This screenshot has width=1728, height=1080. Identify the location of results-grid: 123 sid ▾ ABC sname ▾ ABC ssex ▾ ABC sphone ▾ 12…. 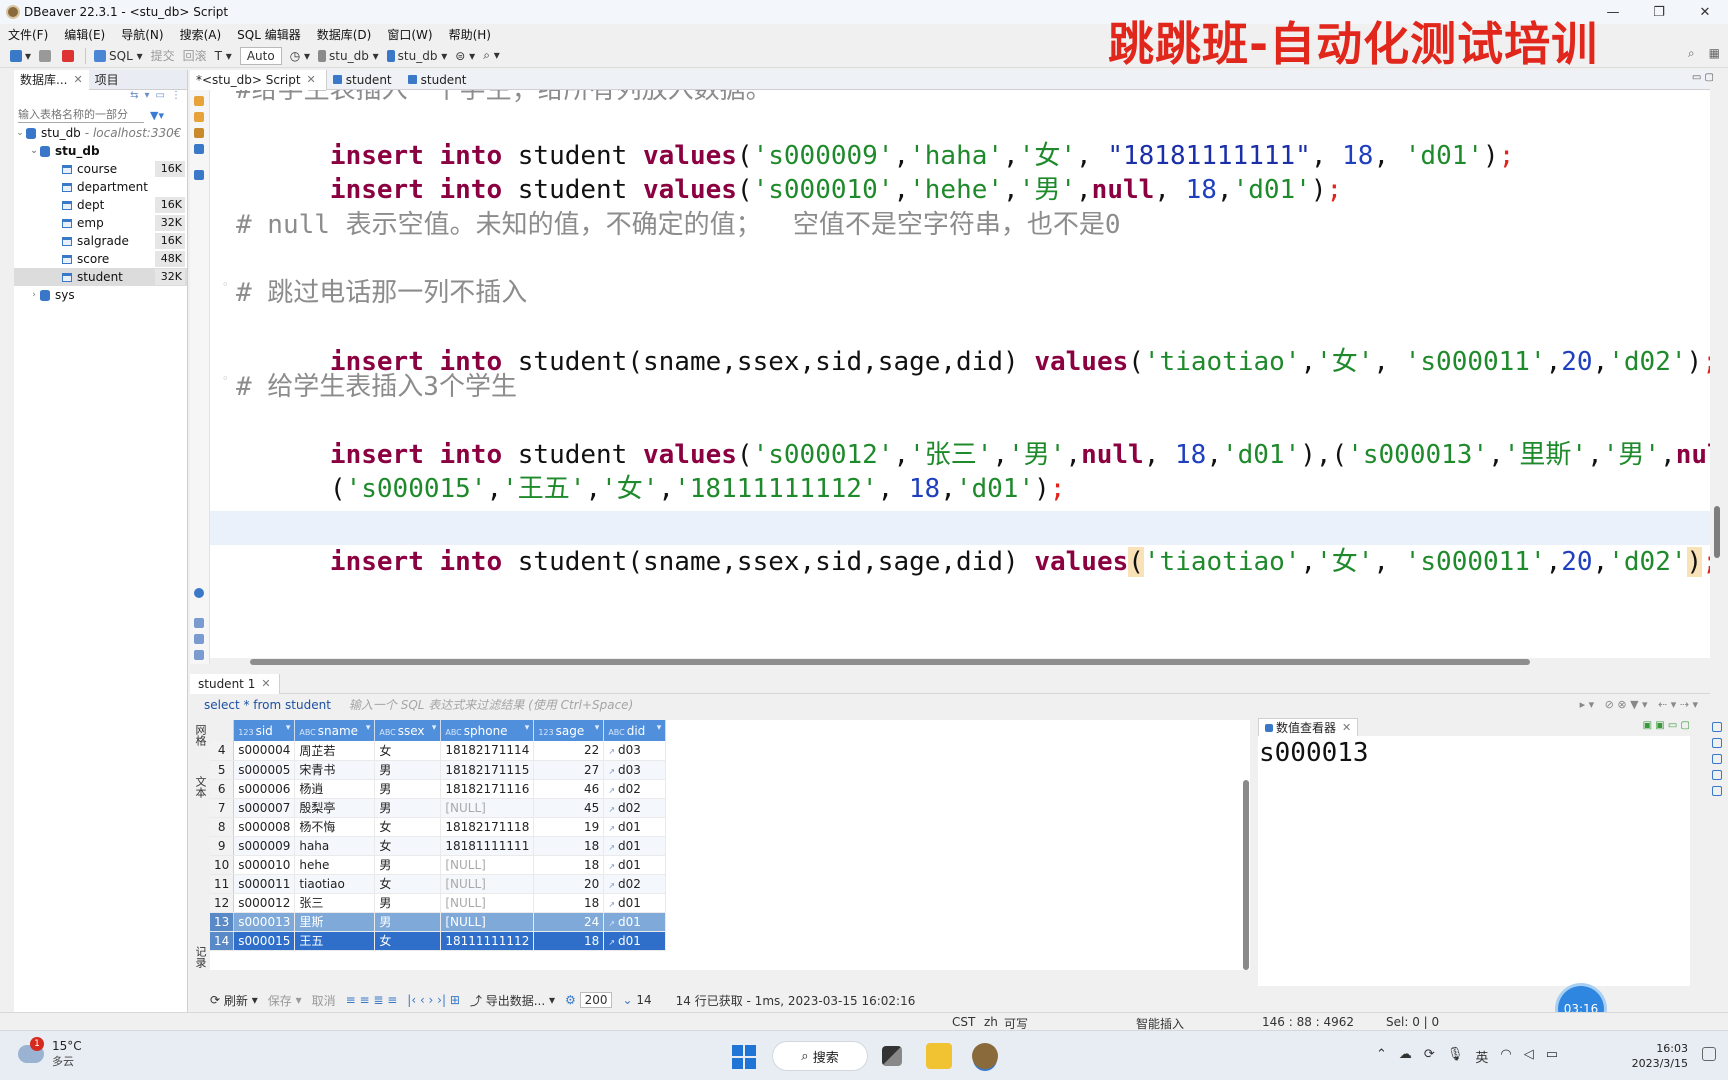
(730, 845).